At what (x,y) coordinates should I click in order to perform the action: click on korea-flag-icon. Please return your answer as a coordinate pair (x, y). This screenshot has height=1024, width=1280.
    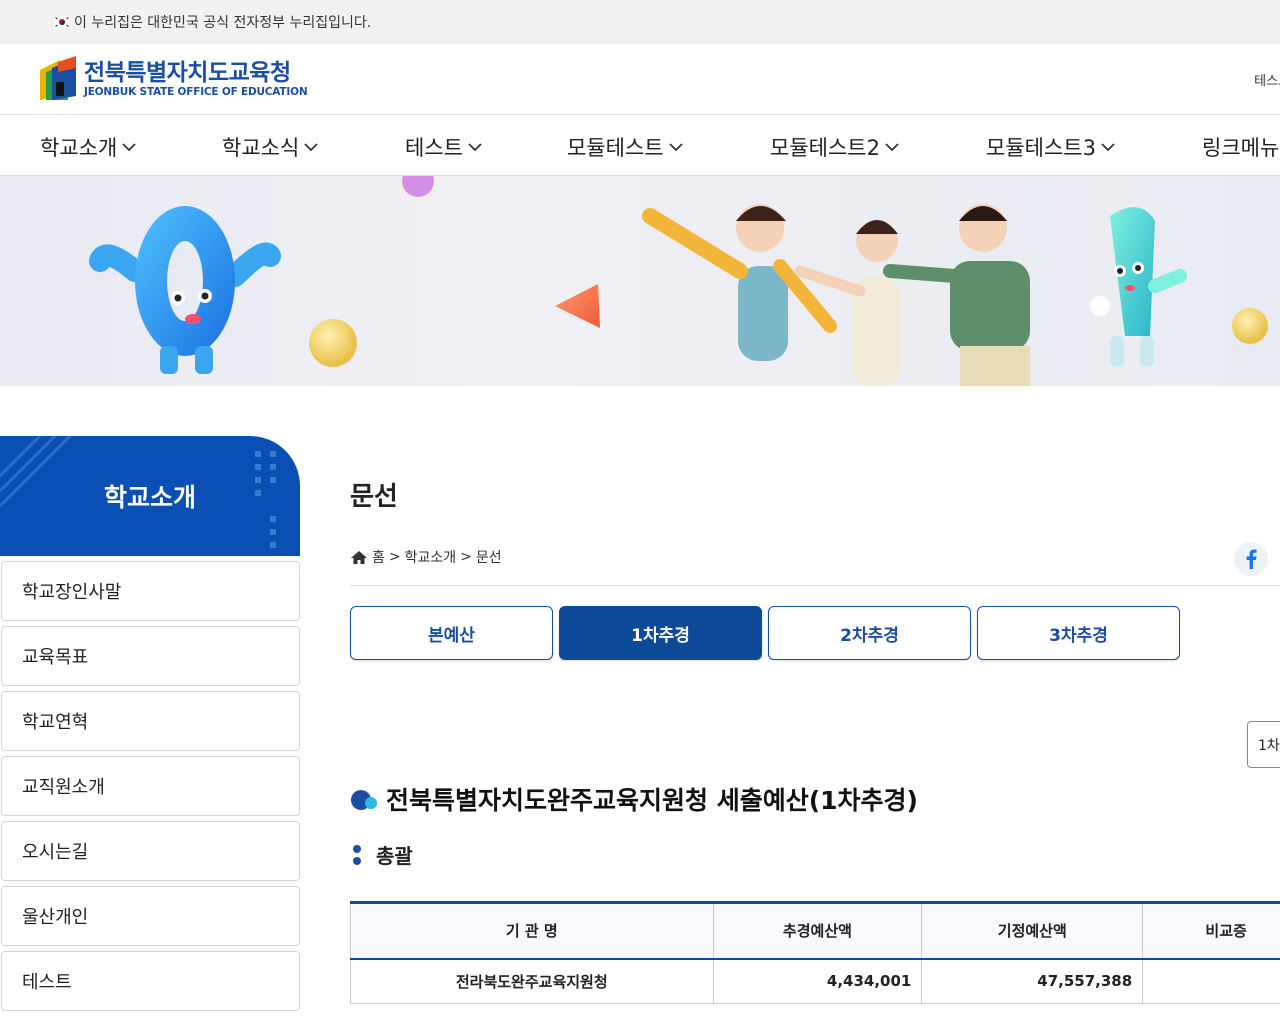
    Looking at the image, I should click on (62, 22).